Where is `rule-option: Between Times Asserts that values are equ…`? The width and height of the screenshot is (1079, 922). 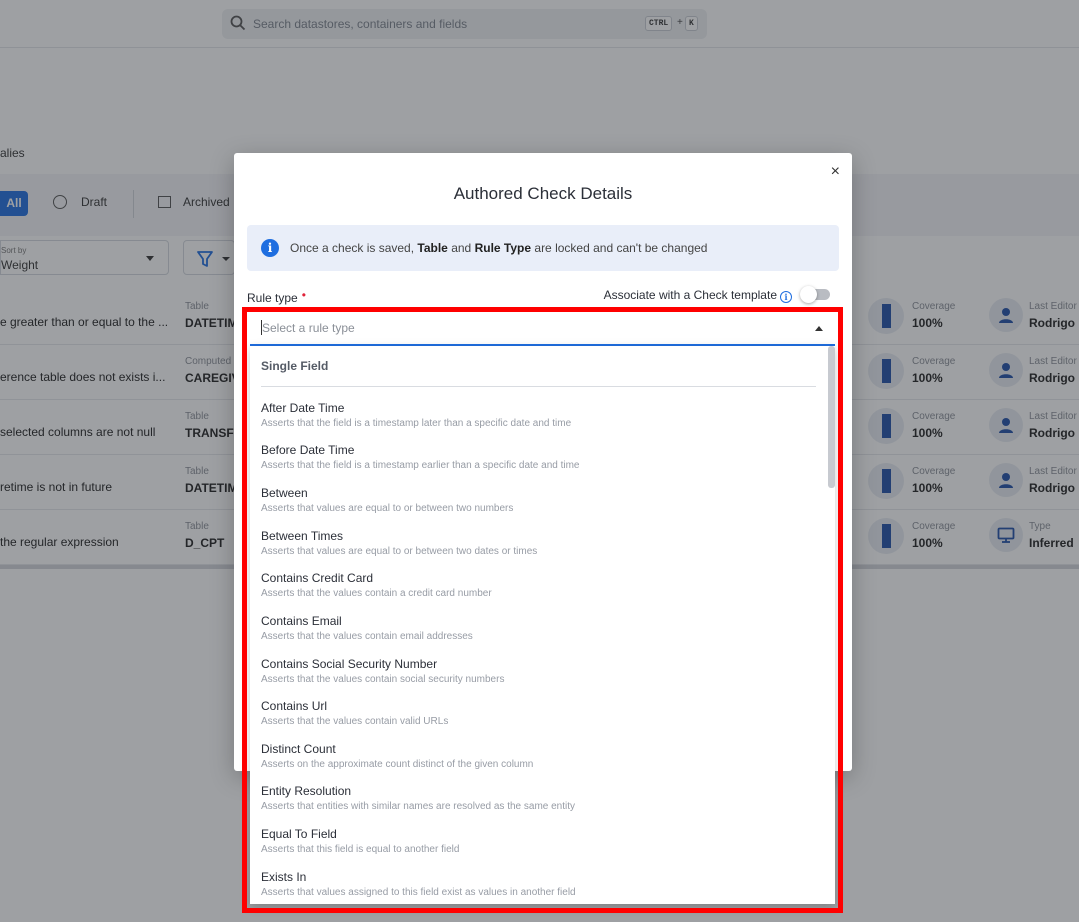 rule-option: Between Times Asserts that values are equ… is located at coordinates (538, 549).